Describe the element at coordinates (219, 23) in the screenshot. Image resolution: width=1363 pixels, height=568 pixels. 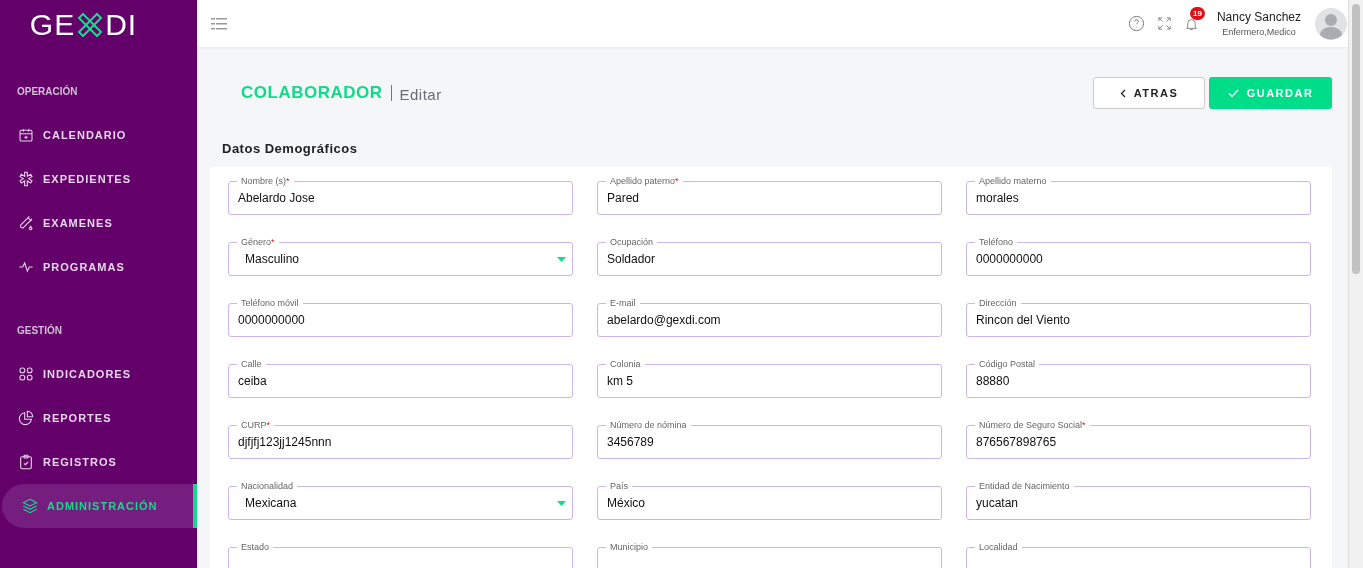
I see `menu-icon` at that location.